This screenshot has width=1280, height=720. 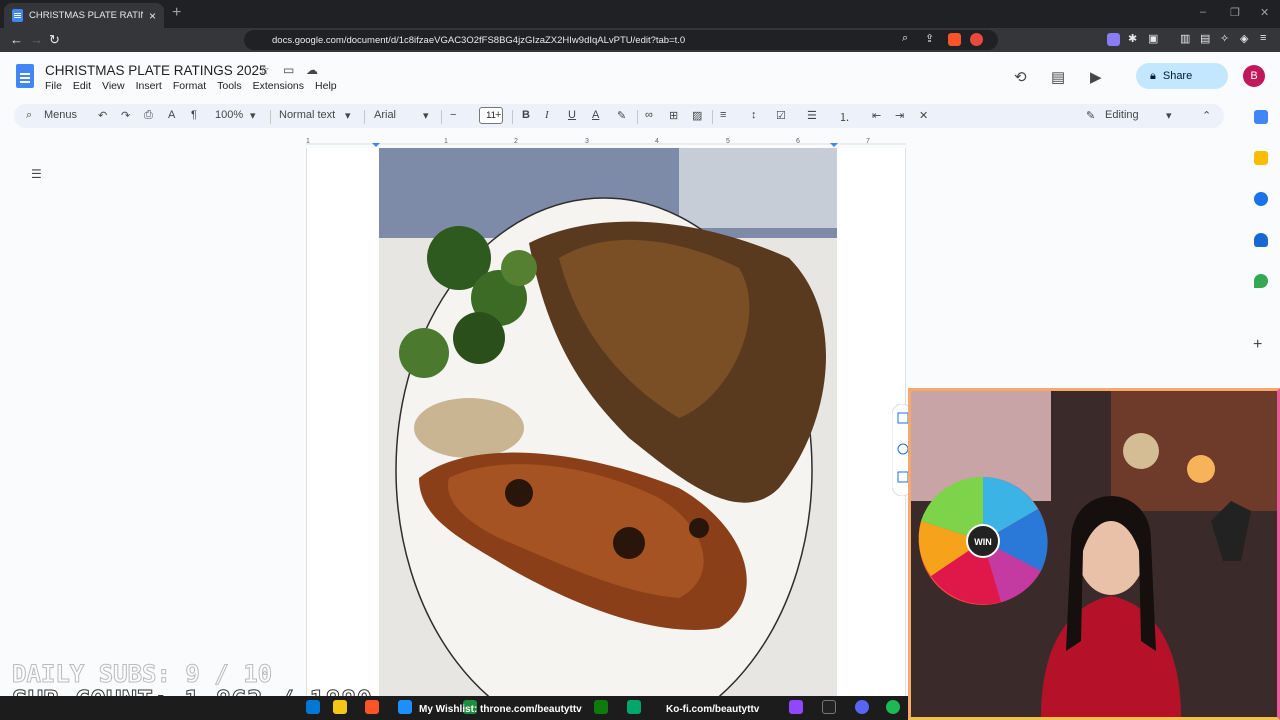 I want to click on ruler-number: 2, so click(x=516, y=141).